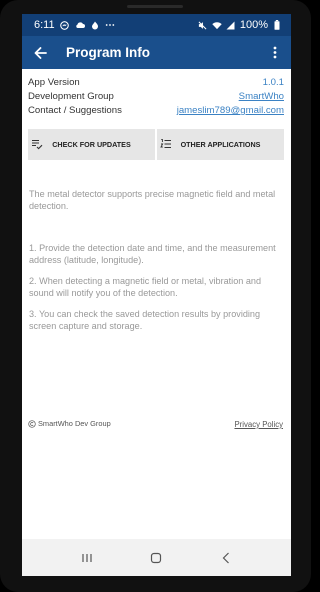  I want to click on cloud-icon, so click(80, 25).